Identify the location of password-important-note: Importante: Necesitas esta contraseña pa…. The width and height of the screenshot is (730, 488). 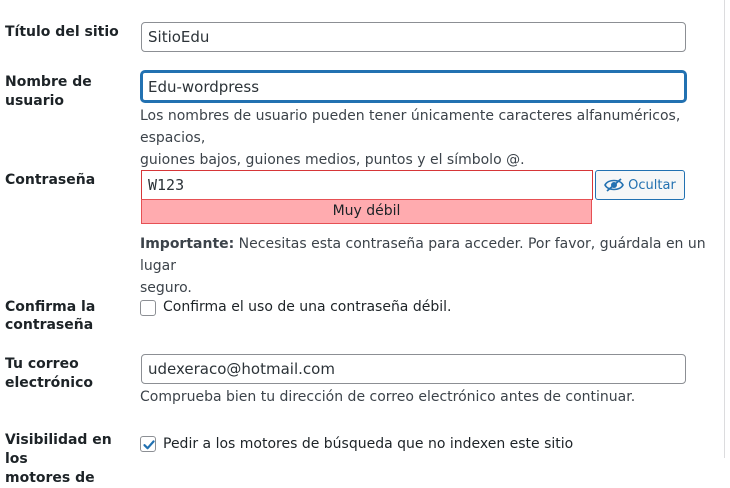
(435, 266).